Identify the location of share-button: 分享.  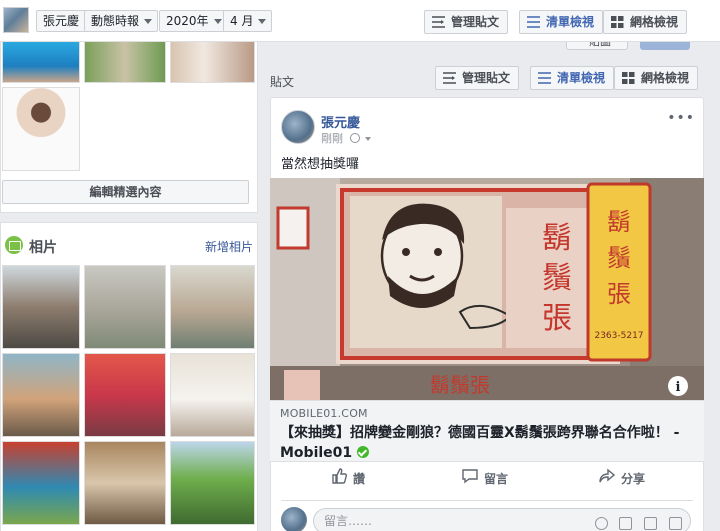
(622, 477).